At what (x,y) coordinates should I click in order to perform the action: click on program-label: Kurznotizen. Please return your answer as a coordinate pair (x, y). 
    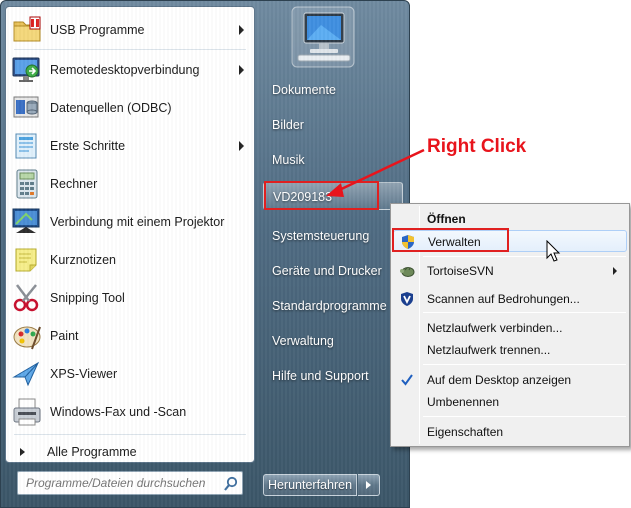
    Looking at the image, I should click on (83, 260).